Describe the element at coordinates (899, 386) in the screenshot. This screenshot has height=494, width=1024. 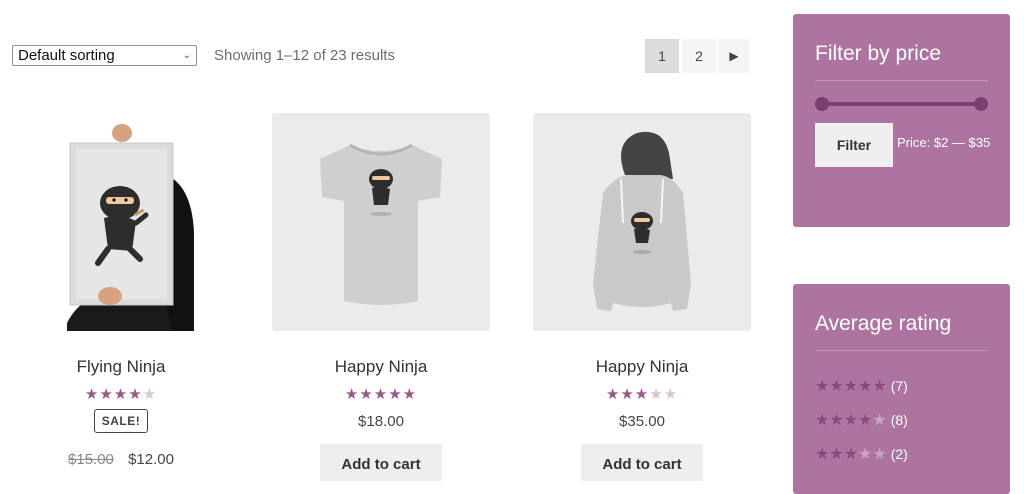
I see `rating-count: (7)` at that location.